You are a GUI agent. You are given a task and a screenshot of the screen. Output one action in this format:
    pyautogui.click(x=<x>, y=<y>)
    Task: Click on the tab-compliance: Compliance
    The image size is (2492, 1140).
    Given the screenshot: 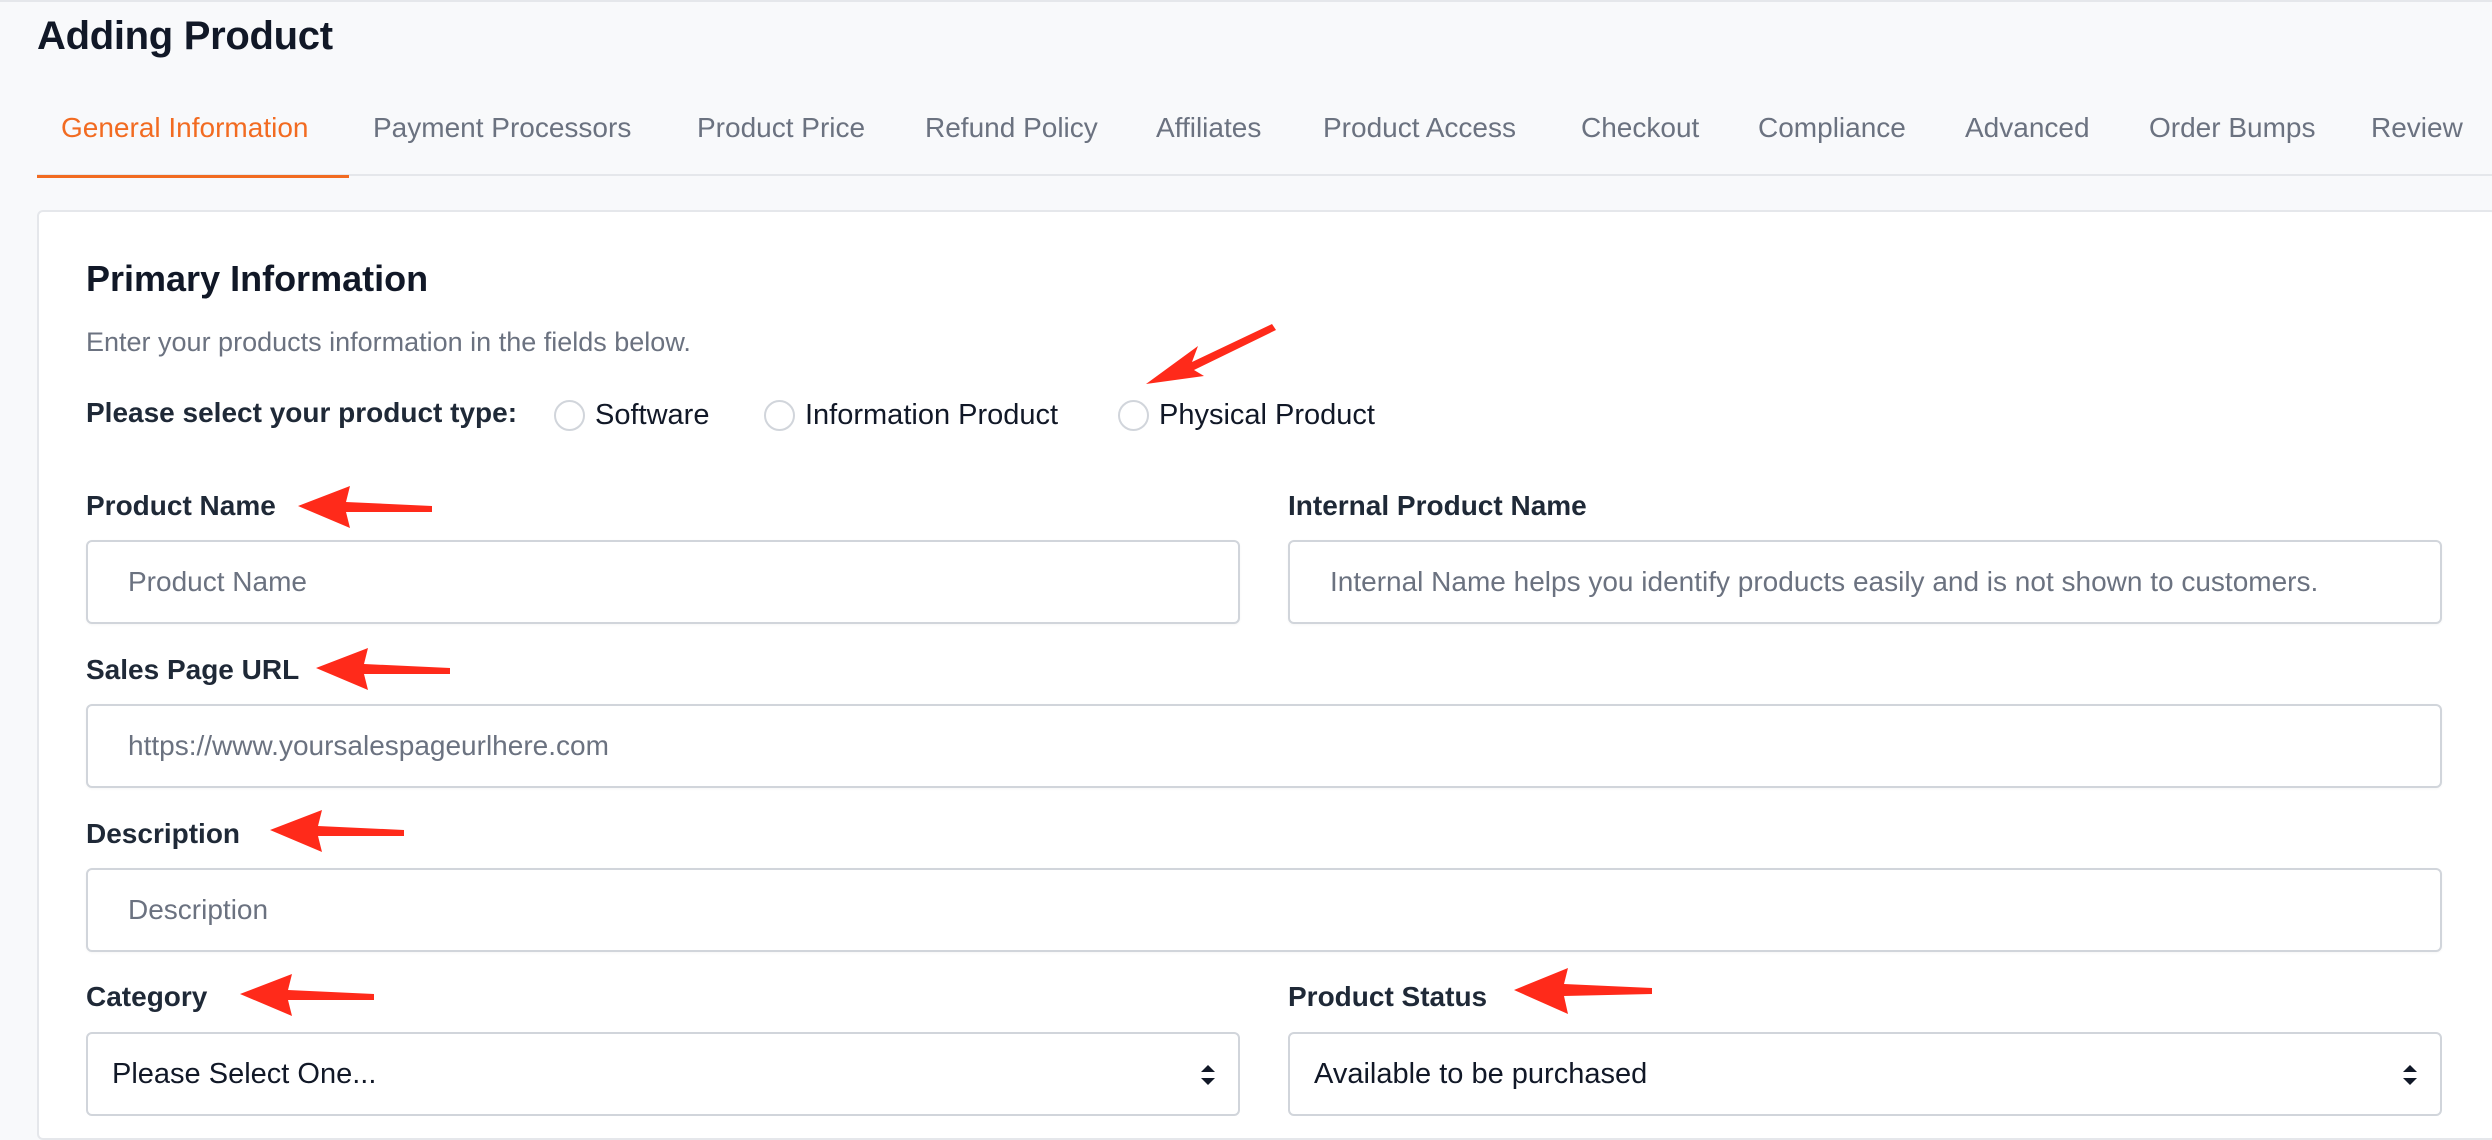 What is the action you would take?
    pyautogui.click(x=1832, y=139)
    